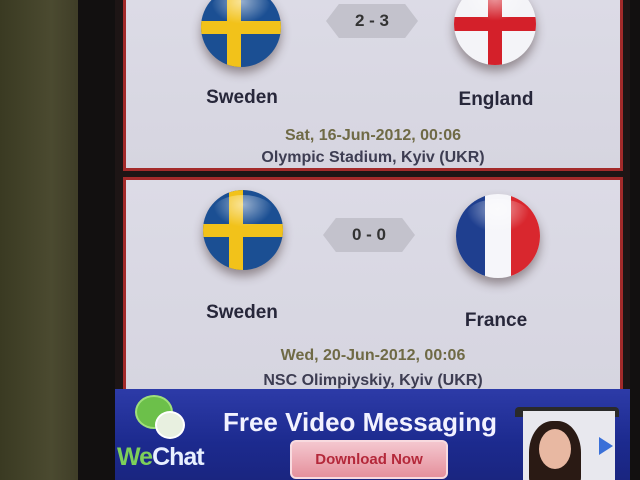 The image size is (640, 480). I want to click on match-venue: Olympic Stadium, Kyiv (UKR), so click(373, 157).